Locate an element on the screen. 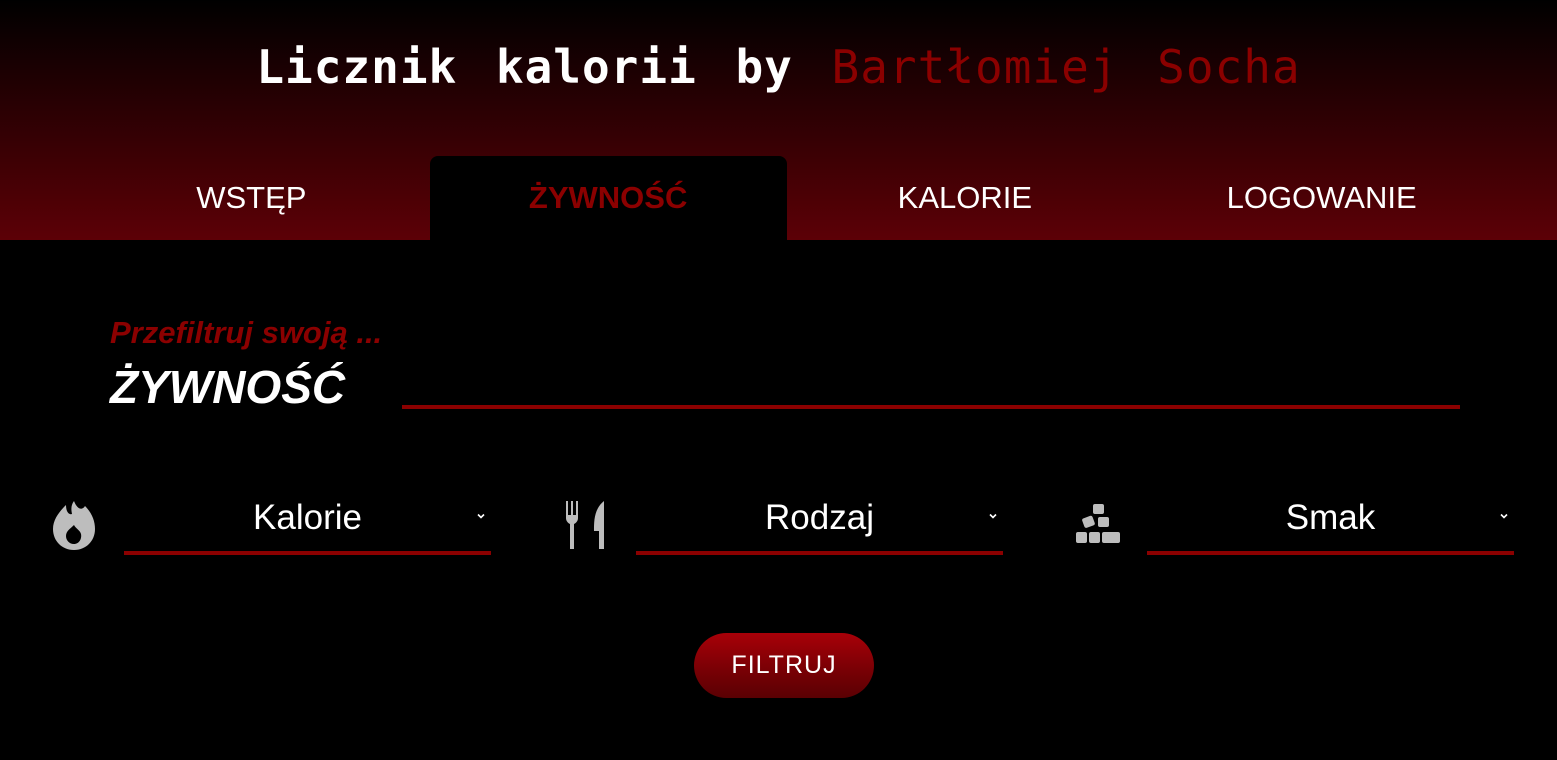 The image size is (1557, 760). tab-label: LOGOWANIE is located at coordinates (1321, 197).